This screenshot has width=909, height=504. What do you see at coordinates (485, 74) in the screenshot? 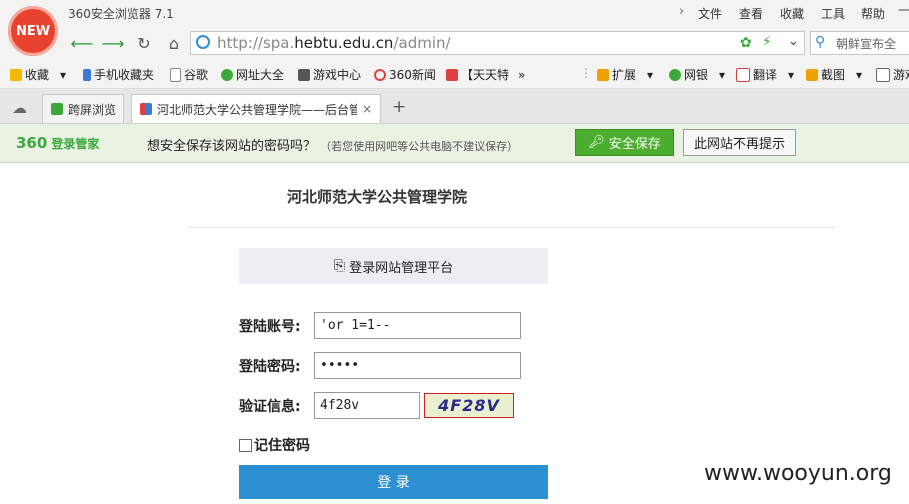
I see `bookmark-tiantian: 【天天特»` at bounding box center [485, 74].